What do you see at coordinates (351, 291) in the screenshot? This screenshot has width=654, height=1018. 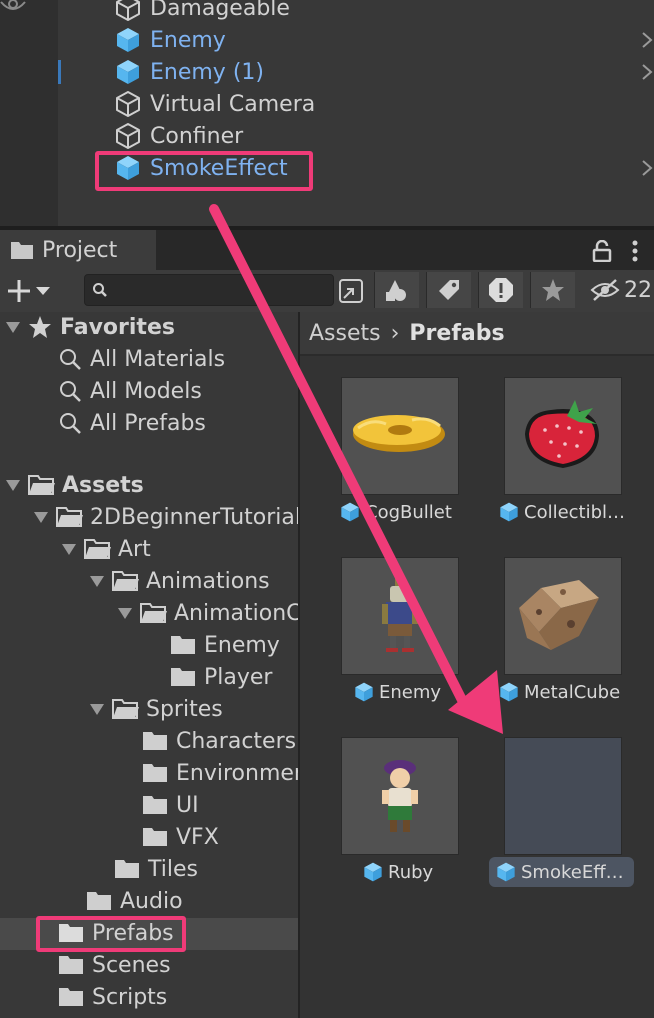 I see `search-popout-icon` at bounding box center [351, 291].